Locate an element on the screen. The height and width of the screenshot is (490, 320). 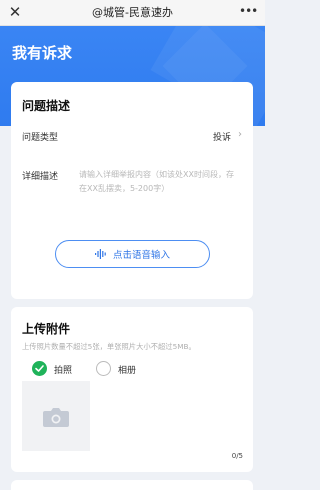
page-title: 我有诉求 is located at coordinates (42, 53).